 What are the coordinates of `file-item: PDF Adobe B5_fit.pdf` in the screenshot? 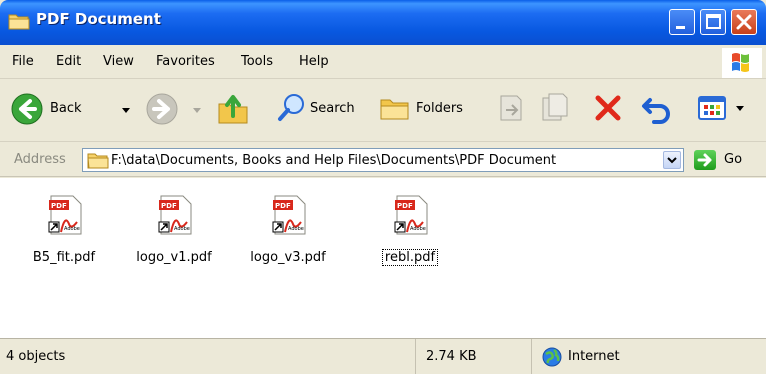 It's located at (64, 233).